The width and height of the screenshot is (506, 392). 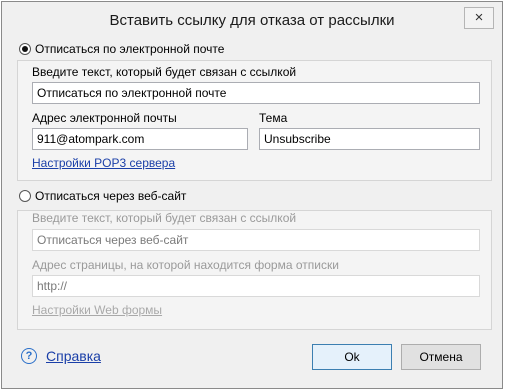 I want to click on title-bar: Вставить ссылку для отказа от рассылки ×, so click(x=252, y=20).